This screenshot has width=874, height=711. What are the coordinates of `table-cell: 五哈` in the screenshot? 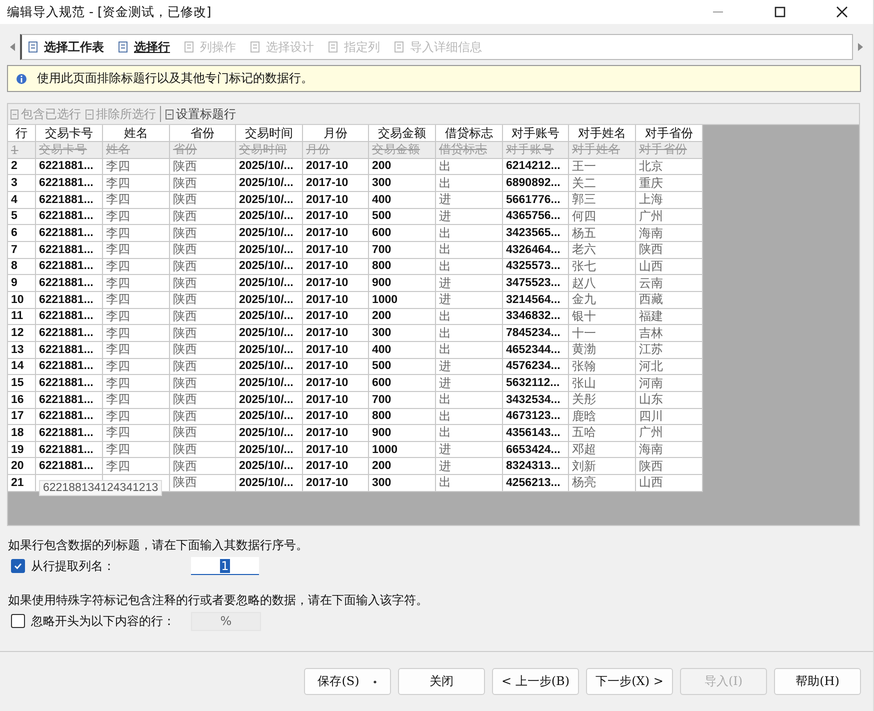 It's located at (584, 433).